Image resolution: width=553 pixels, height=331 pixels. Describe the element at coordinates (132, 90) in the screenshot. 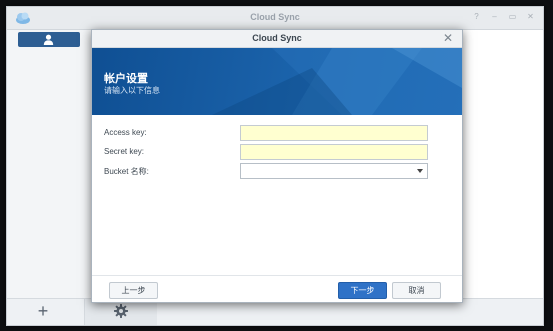

I see `banner-subtitle: 请输入以下信息` at that location.